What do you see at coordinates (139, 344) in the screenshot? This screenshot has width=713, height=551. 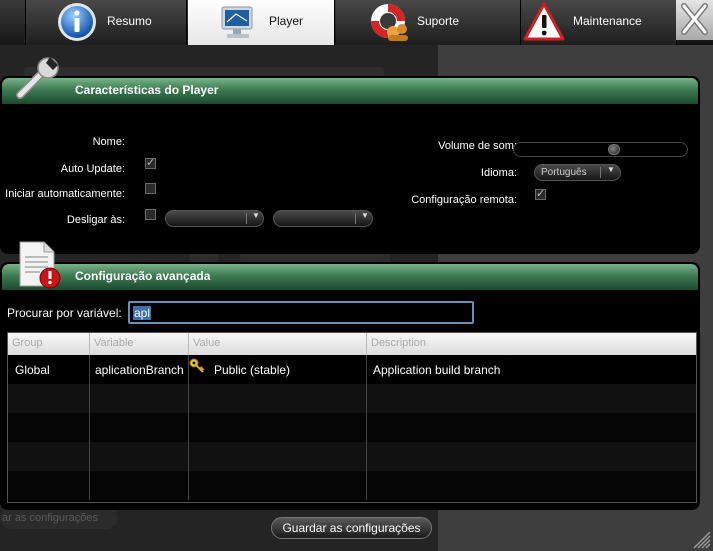 I see `column-header-variable: Variable` at bounding box center [139, 344].